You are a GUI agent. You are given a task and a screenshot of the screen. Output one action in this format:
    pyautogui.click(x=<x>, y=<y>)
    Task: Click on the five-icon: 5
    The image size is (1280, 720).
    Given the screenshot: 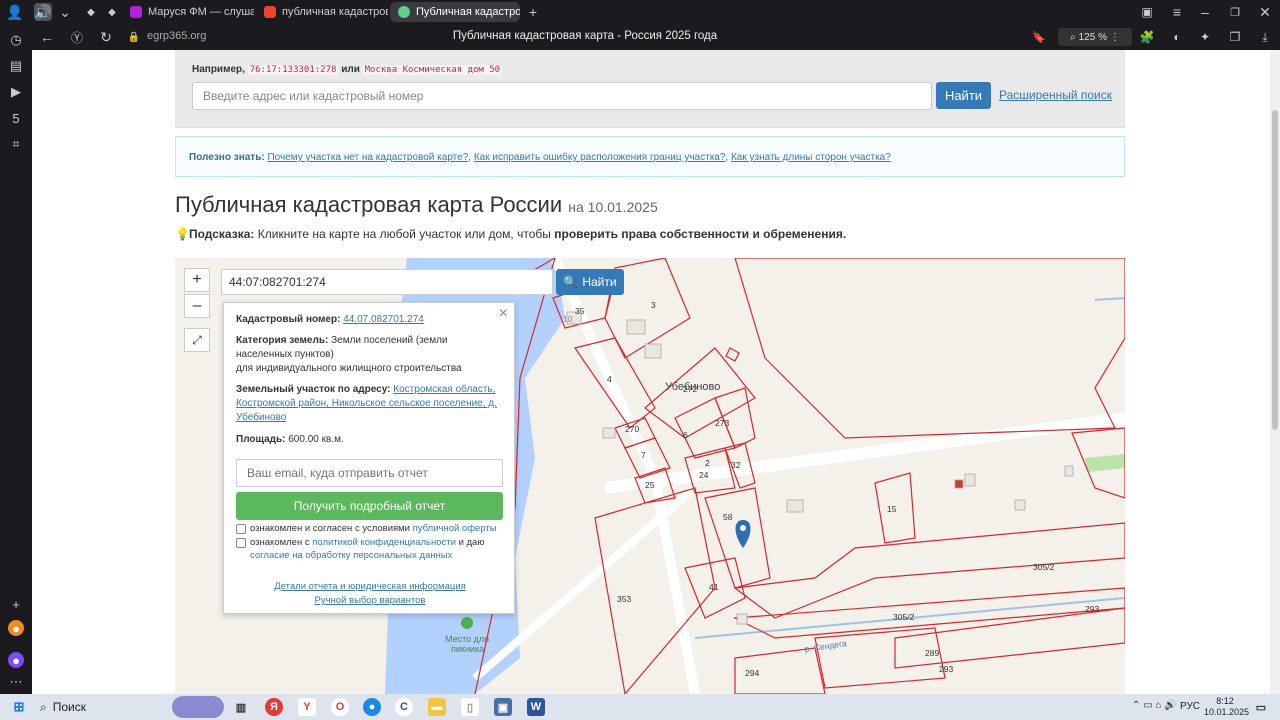 What is the action you would take?
    pyautogui.click(x=16, y=118)
    